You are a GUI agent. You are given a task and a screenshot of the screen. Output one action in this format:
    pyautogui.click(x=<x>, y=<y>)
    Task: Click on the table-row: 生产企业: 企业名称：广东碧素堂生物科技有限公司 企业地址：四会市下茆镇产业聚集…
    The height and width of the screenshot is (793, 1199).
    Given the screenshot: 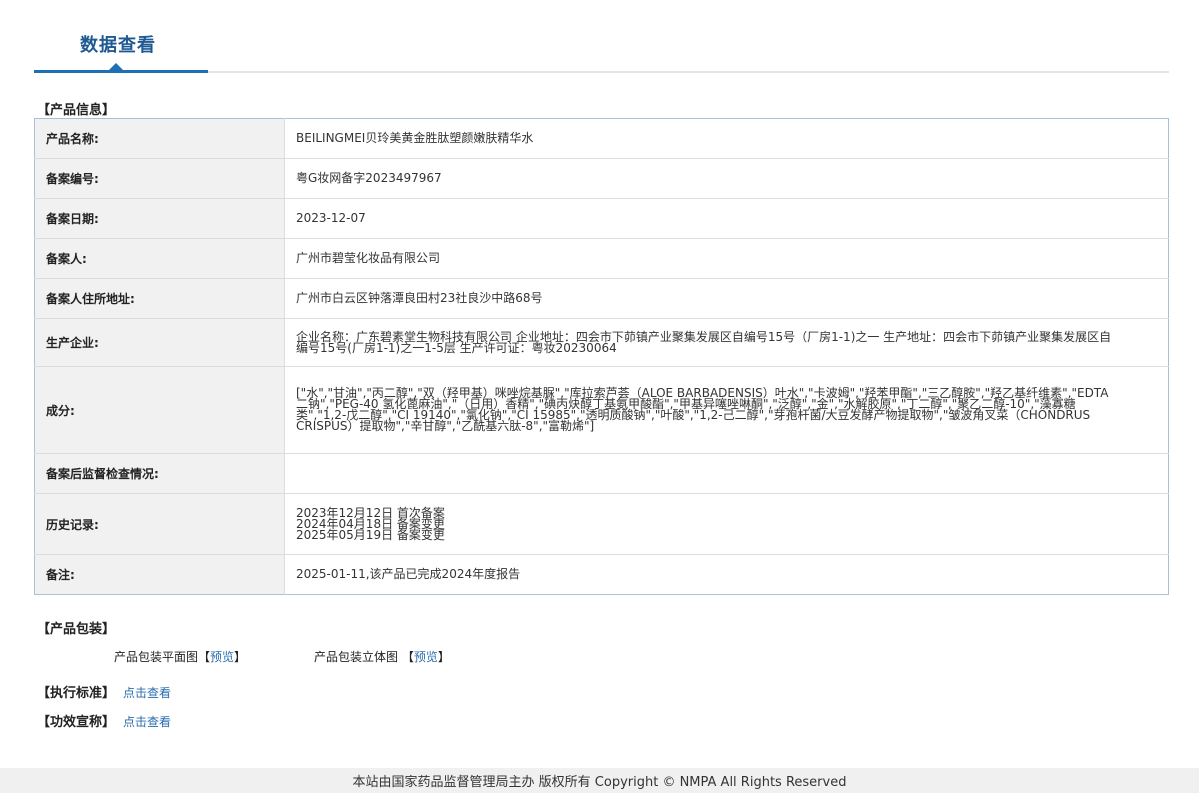 What is the action you would take?
    pyautogui.click(x=601, y=342)
    